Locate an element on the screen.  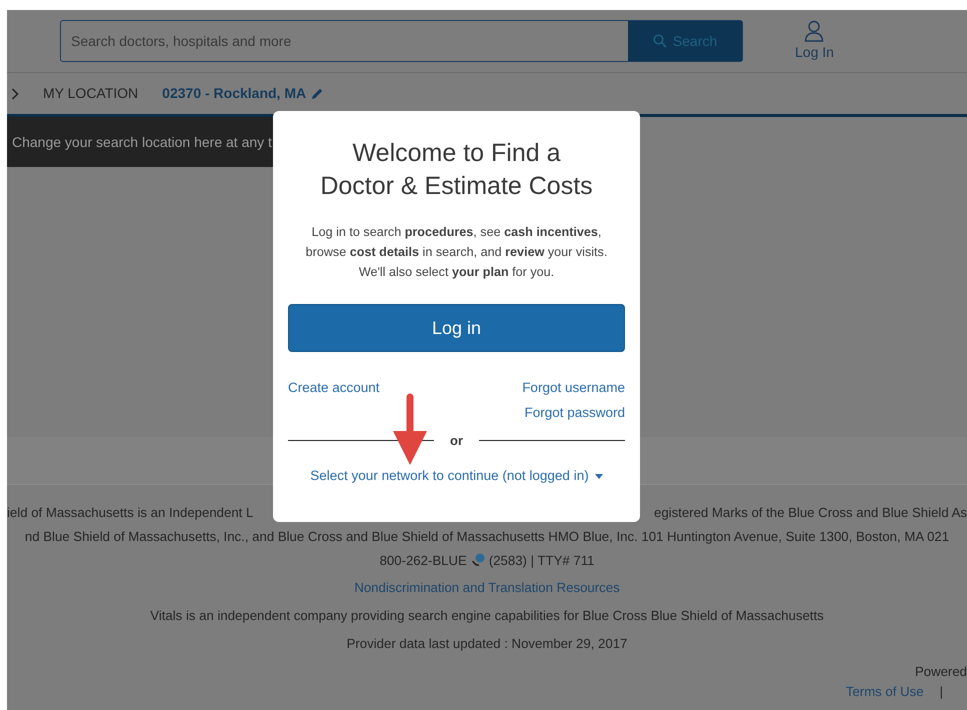
dialog-title: Welcome to Find a Doctor & Estimate Costs is located at coordinates (456, 170).